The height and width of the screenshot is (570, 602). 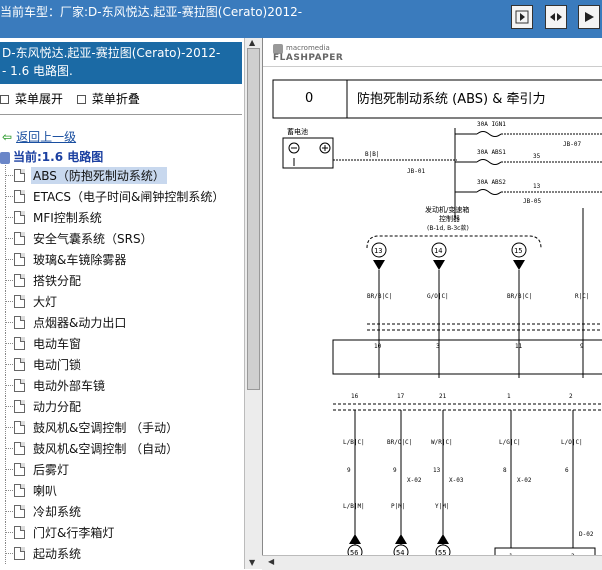 I want to click on scrollbar-thumb, so click(x=253, y=219).